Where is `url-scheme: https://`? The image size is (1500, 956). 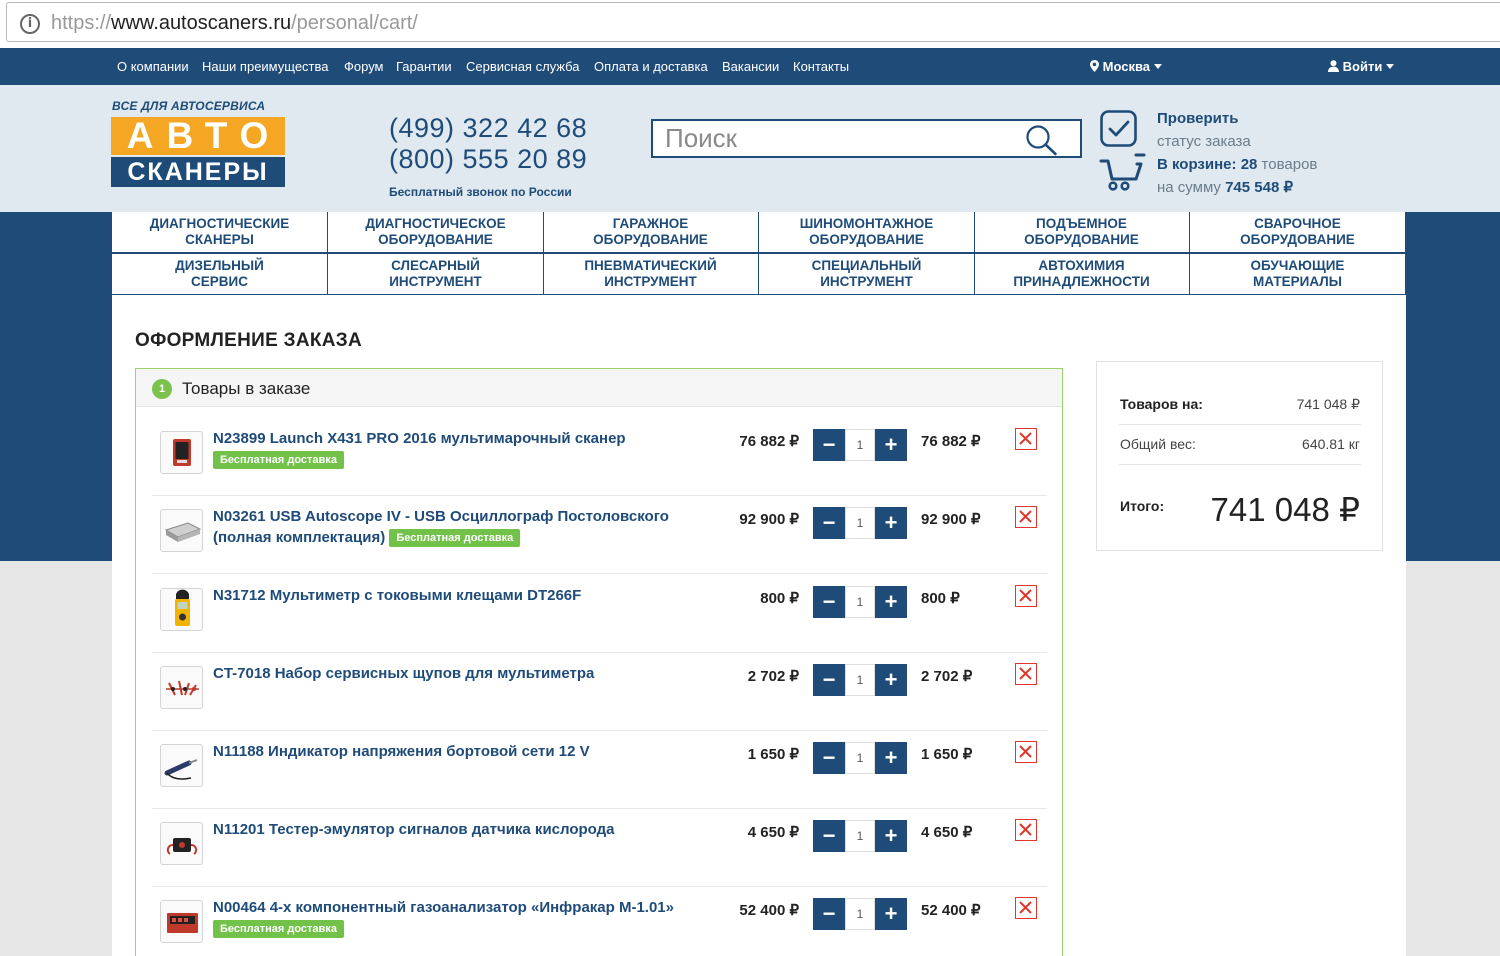 url-scheme: https:// is located at coordinates (81, 23).